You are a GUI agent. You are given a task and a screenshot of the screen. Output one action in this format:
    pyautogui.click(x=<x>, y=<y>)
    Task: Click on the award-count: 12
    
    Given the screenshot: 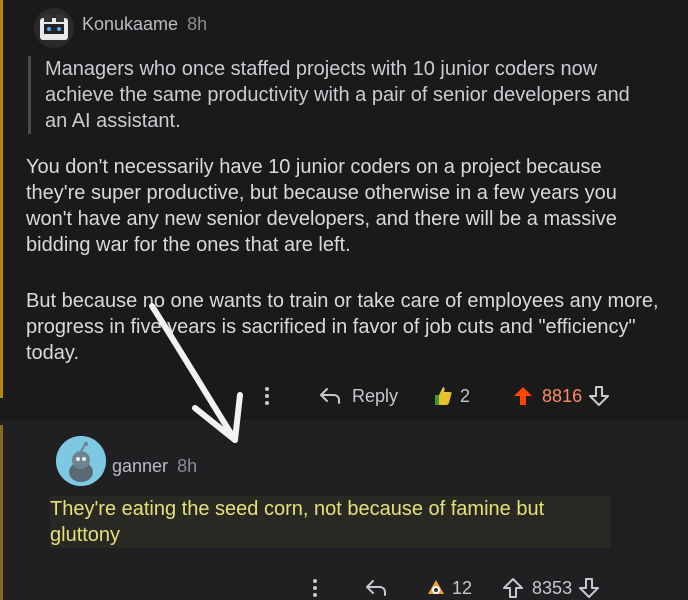 What is the action you would take?
    pyautogui.click(x=462, y=587)
    